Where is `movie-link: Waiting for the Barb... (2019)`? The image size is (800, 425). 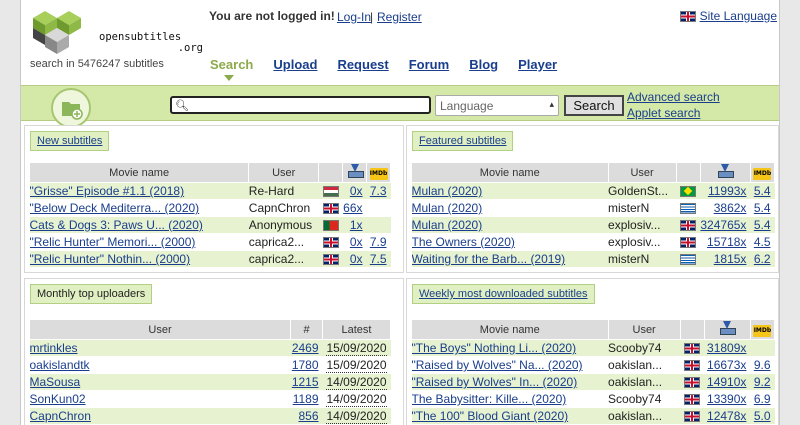
movie-link: Waiting for the Barb... (2019) is located at coordinates (489, 259).